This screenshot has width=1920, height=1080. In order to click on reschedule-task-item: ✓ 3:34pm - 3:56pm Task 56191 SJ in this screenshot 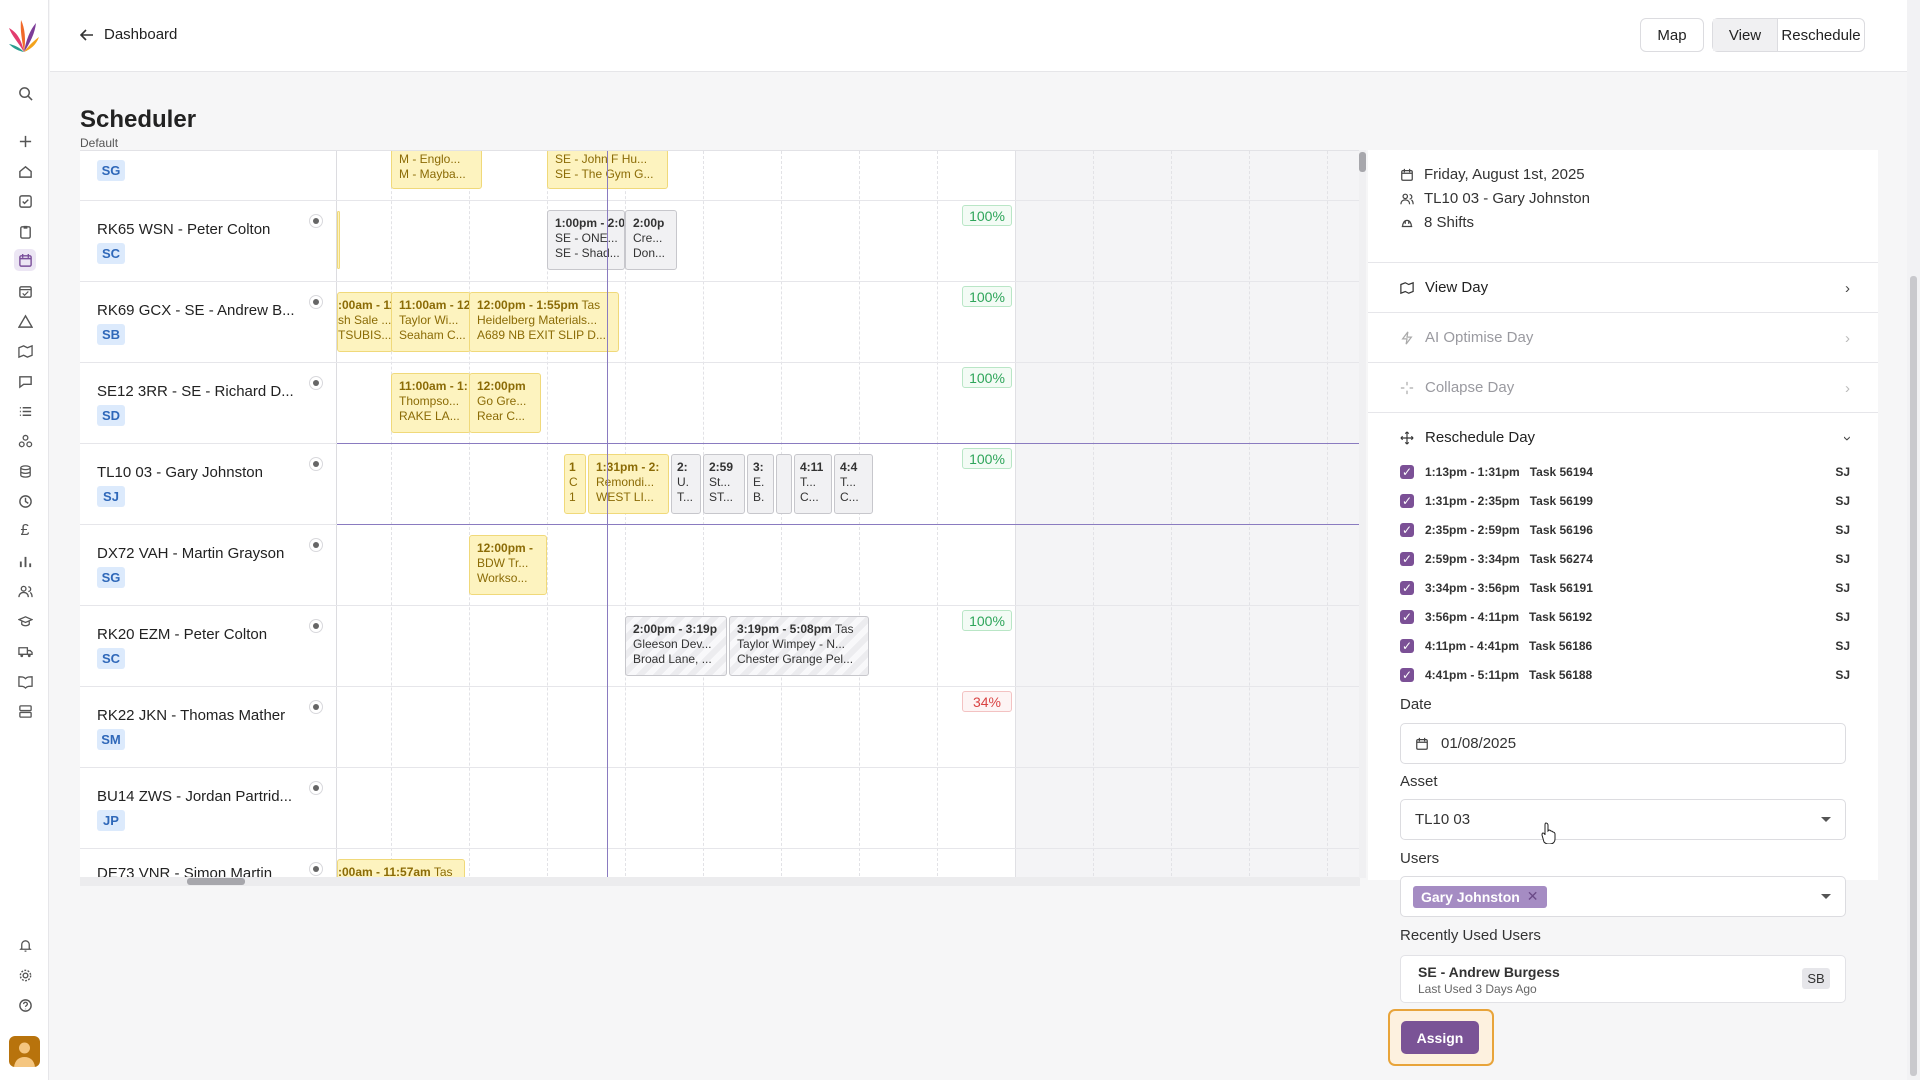, I will do `click(1625, 588)`.